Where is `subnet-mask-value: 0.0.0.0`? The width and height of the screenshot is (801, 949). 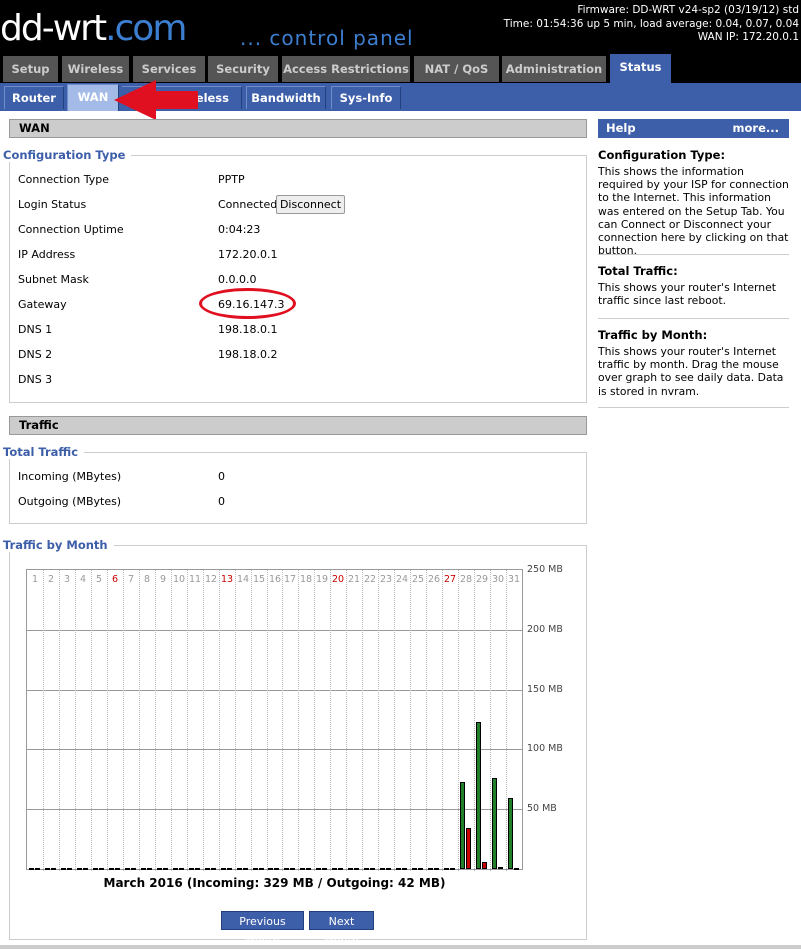 subnet-mask-value: 0.0.0.0 is located at coordinates (237, 279).